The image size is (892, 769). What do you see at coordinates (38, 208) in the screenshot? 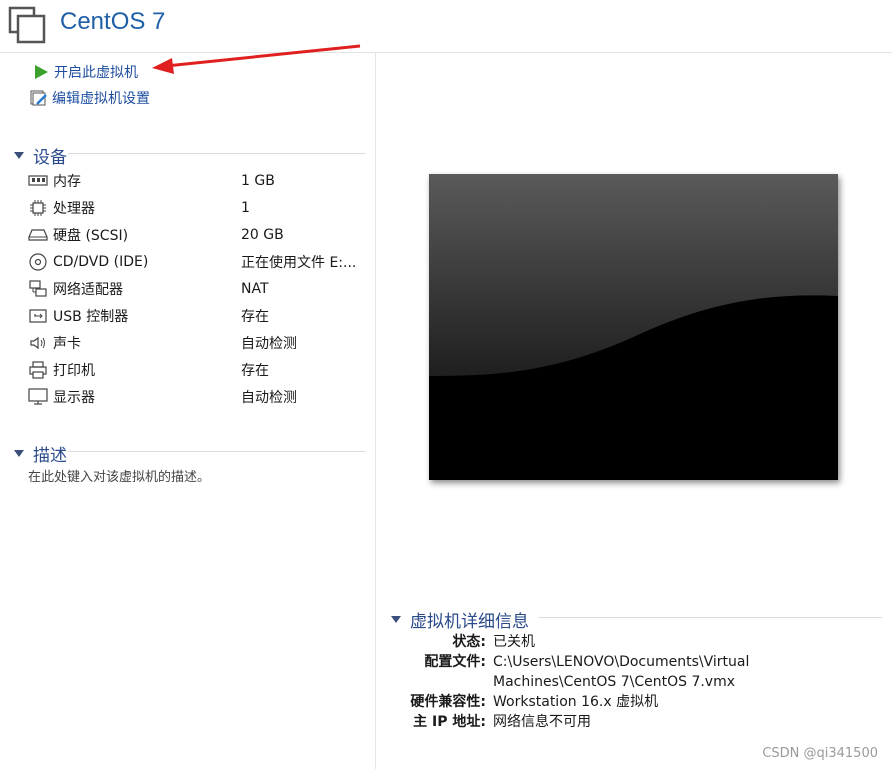
I see `processor-icon` at bounding box center [38, 208].